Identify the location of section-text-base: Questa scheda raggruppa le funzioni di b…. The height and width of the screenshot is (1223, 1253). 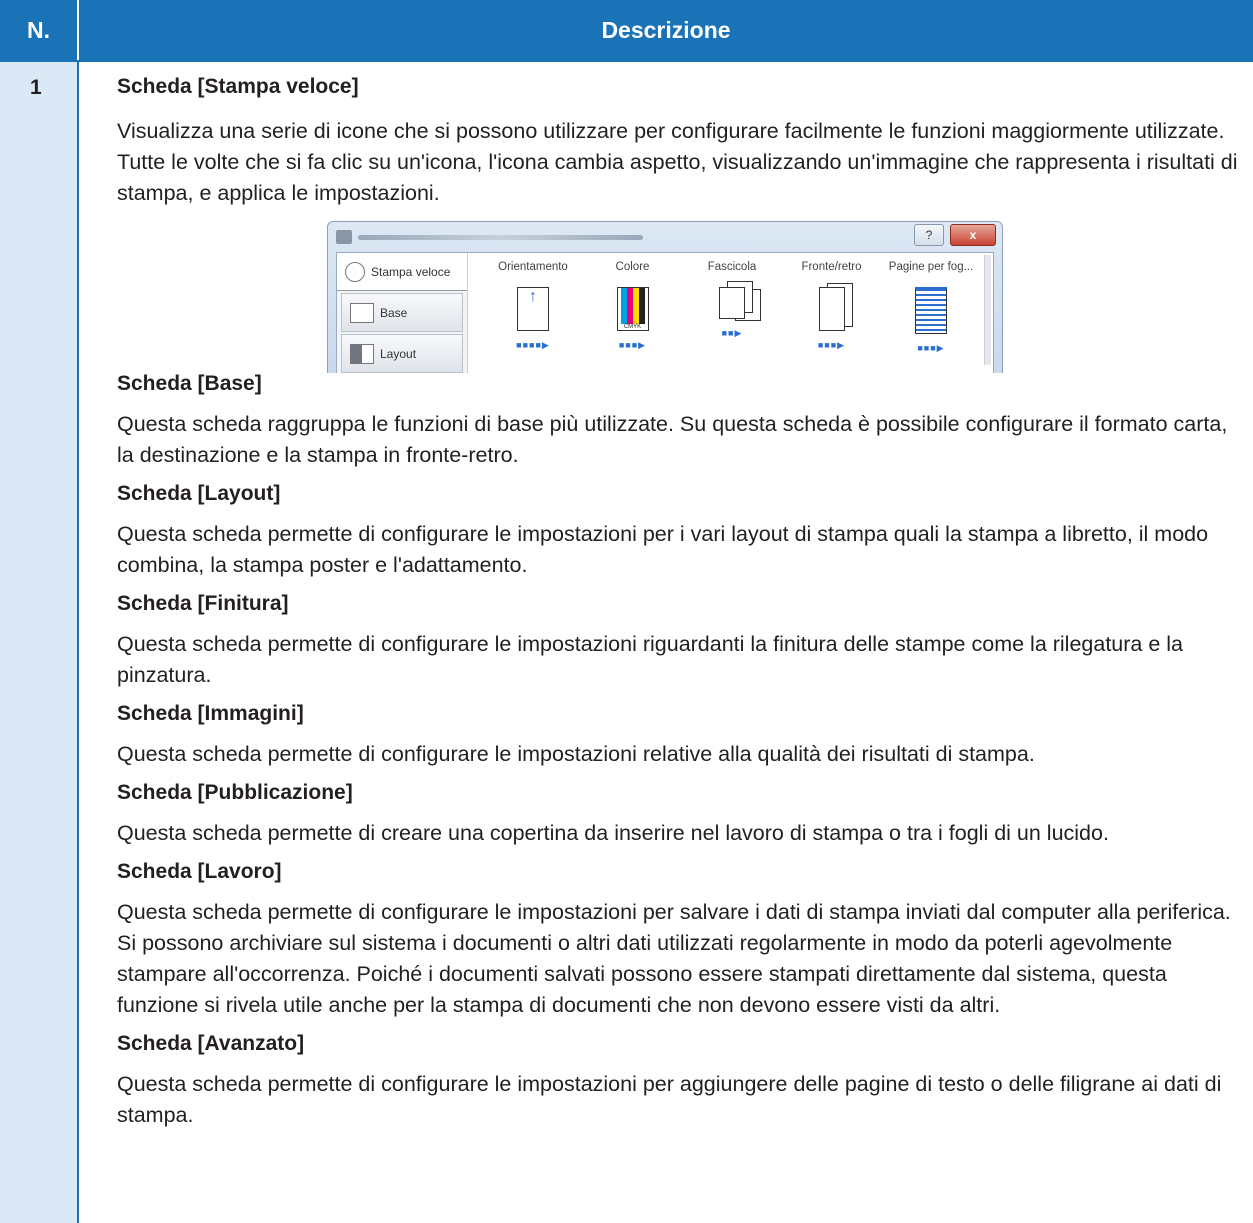
(672, 439).